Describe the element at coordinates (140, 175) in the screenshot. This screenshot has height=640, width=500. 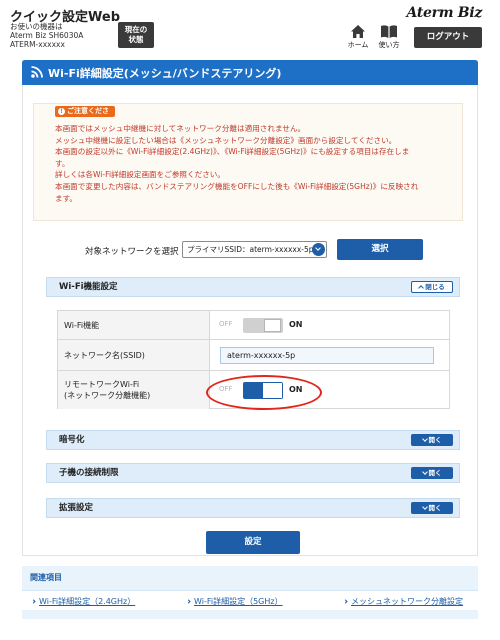
I see `notice-line: 詳しくは各Wi-Fi詳細設定画面をご参照ください。` at that location.